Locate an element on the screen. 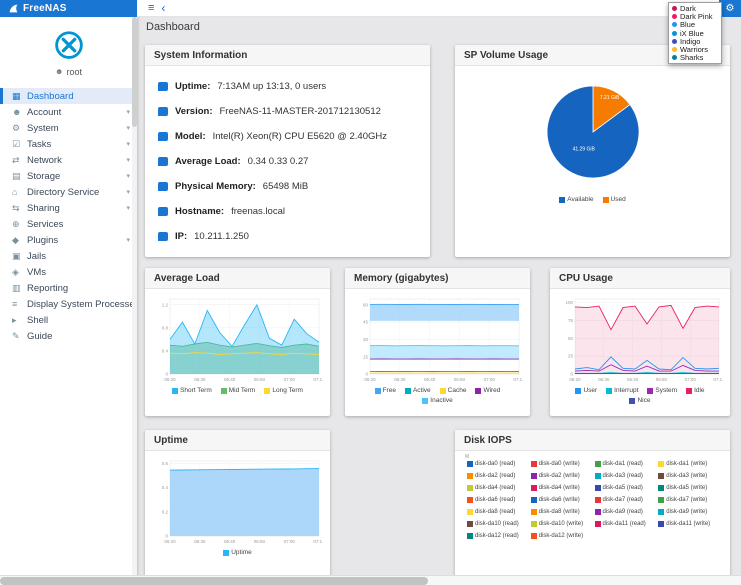  legend-label: disk-da11 (read) is located at coordinates (624, 524).